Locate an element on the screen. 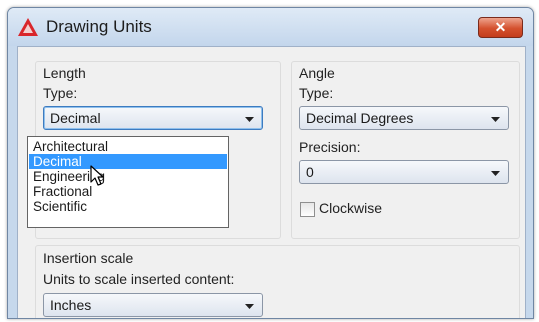  dialog-title: Drawing Units is located at coordinates (99, 26).